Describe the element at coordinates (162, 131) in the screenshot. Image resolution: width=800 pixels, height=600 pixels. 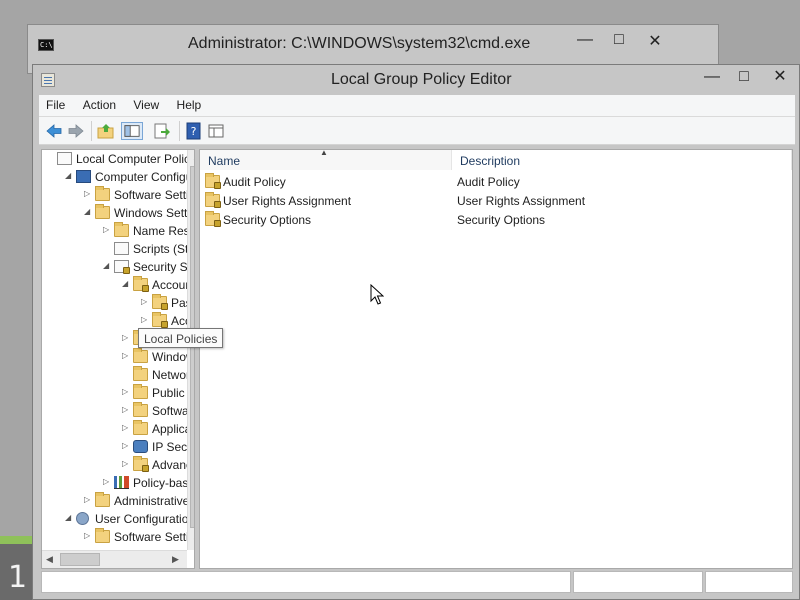
I see `export-list-icon` at that location.